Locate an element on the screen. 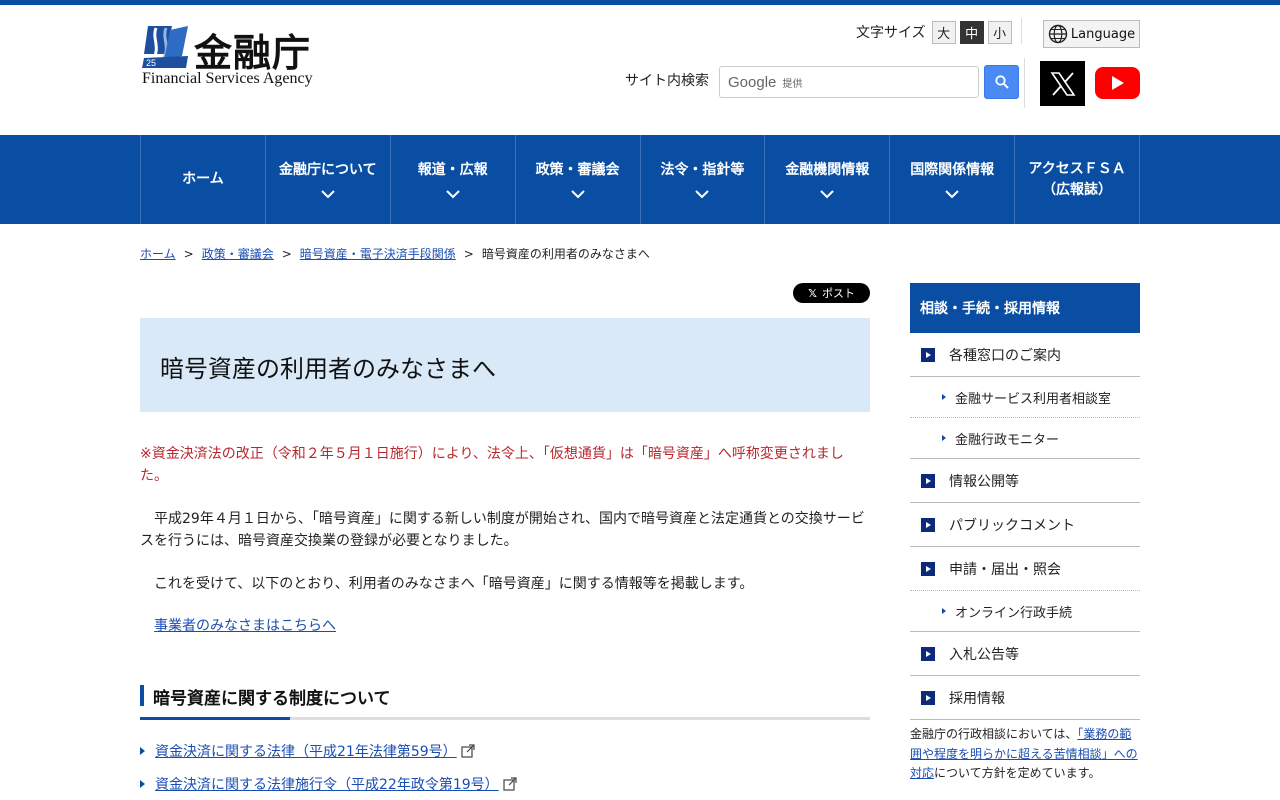  law-link: 資金決済に関する法律（平成21年法律第59号） is located at coordinates (306, 751).